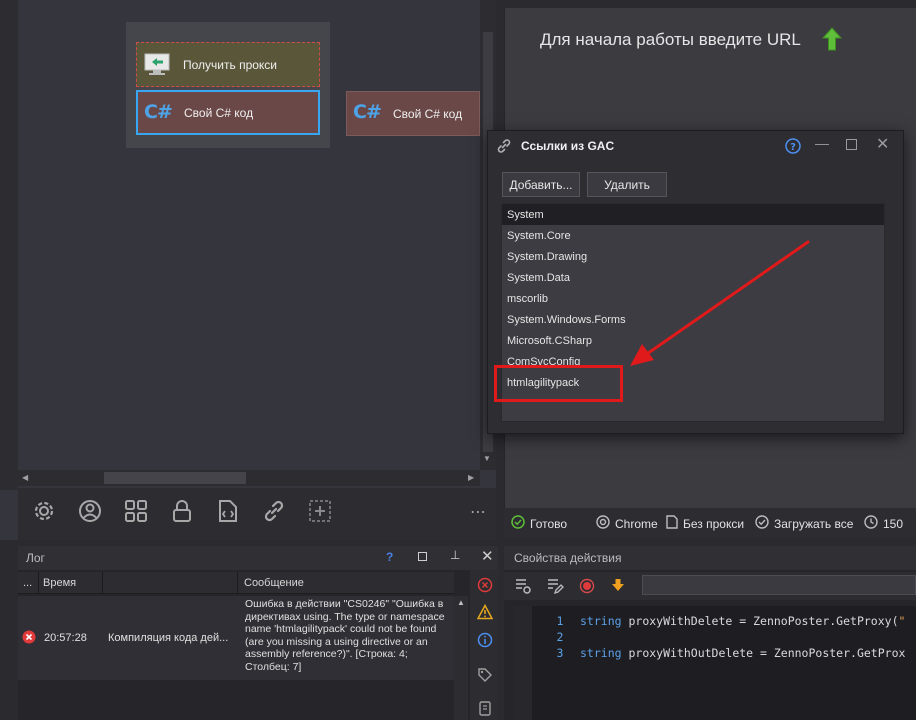 The height and width of the screenshot is (720, 916). I want to click on chrome-icon, so click(603, 523).